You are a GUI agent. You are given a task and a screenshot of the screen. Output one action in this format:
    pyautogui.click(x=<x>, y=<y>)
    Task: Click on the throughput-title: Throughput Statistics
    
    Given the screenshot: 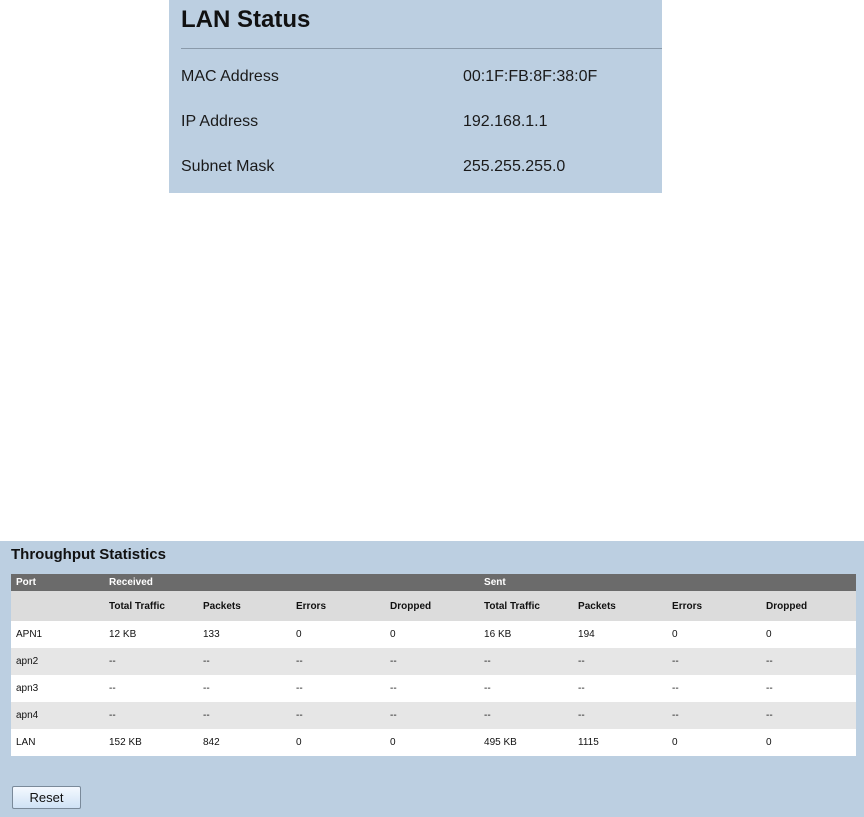 What is the action you would take?
    pyautogui.click(x=88, y=554)
    